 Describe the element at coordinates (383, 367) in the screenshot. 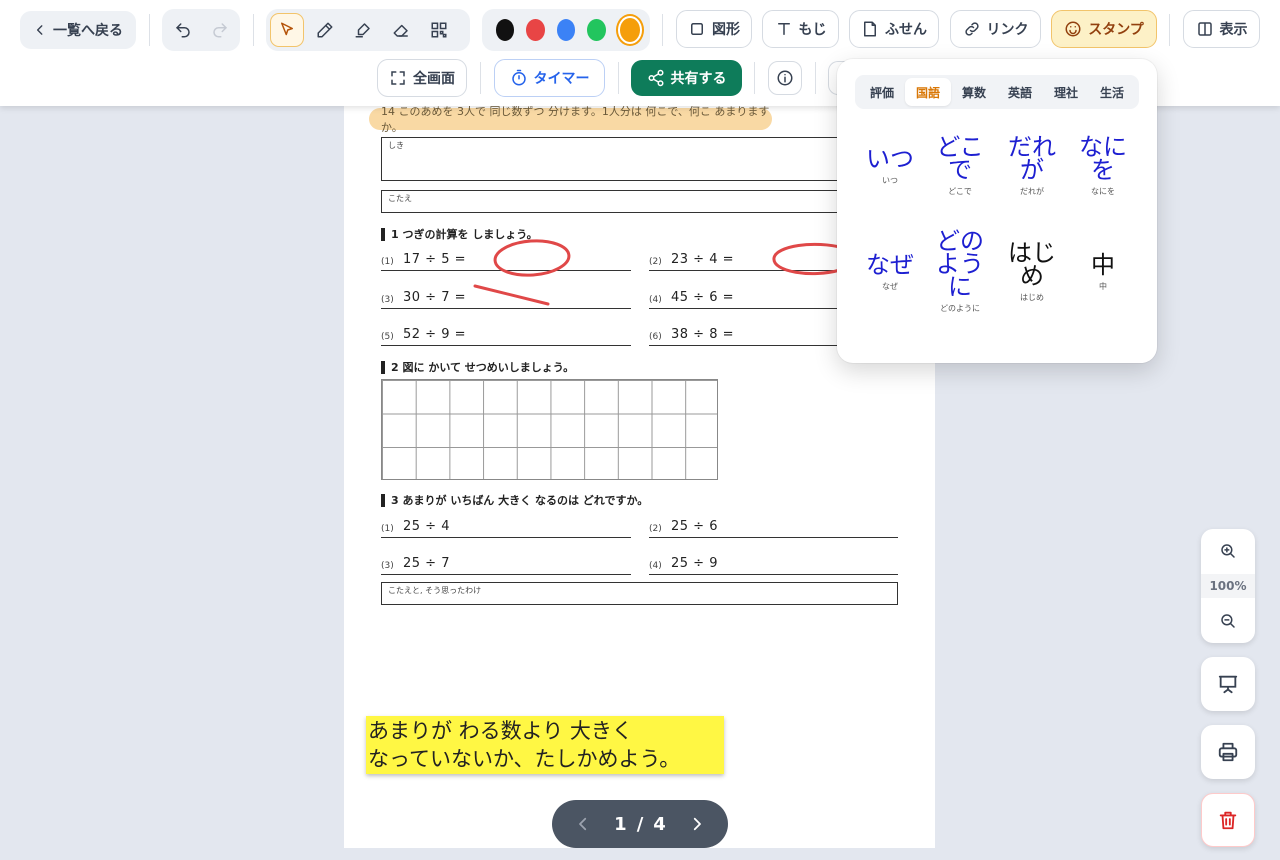

I see `section-marker` at that location.